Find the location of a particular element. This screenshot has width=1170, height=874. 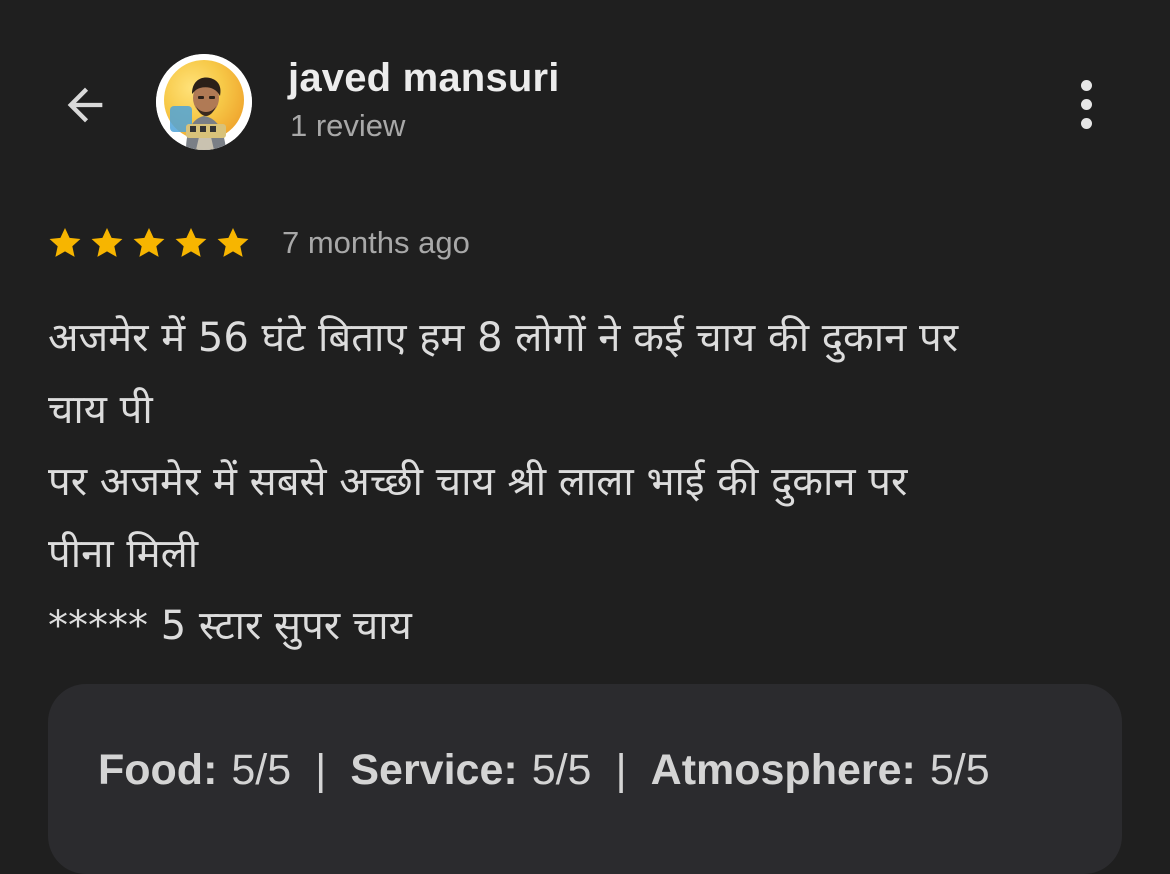

more-options-button is located at coordinates (1086, 104).